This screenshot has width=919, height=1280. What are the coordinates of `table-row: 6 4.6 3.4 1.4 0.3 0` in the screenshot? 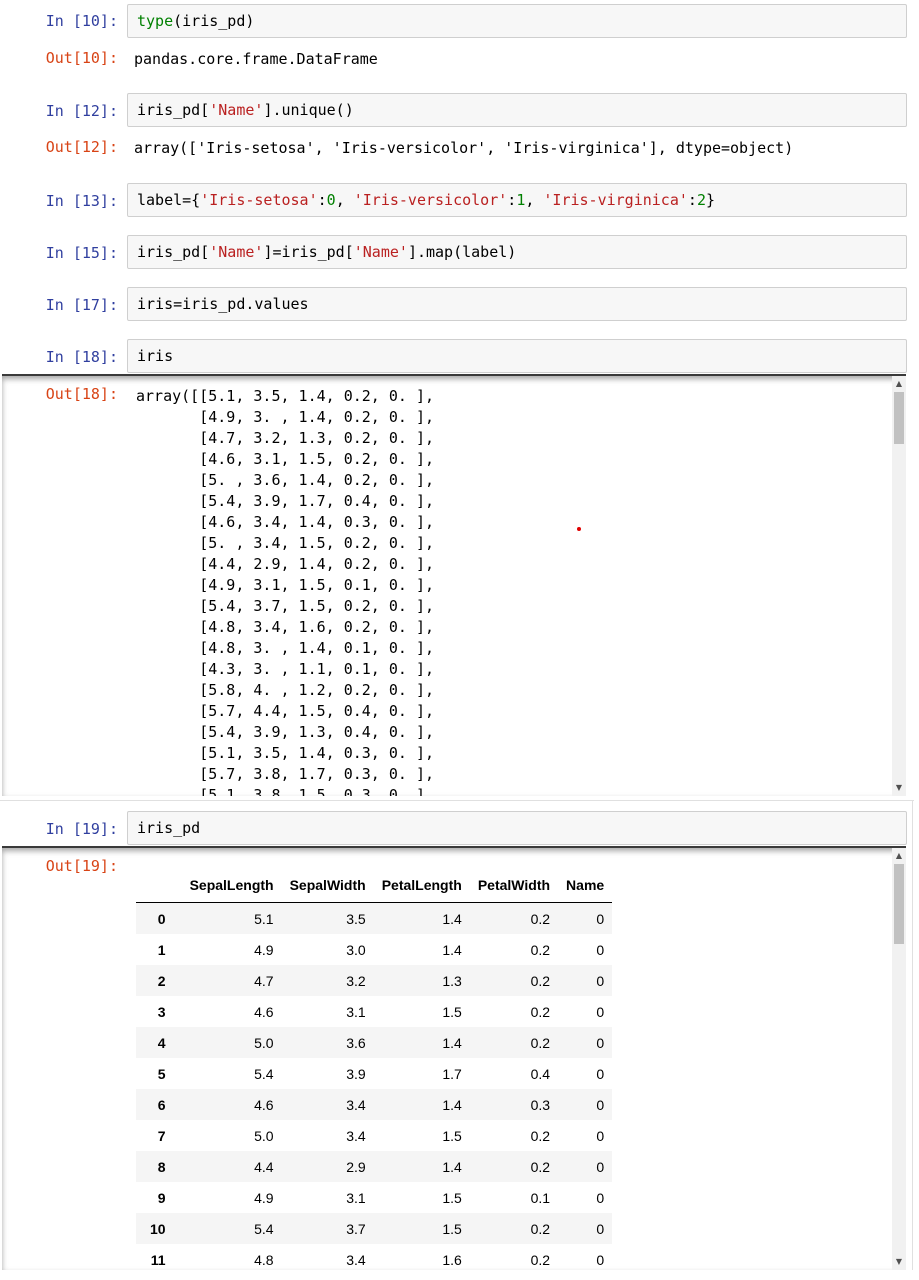 It's located at (374, 1104).